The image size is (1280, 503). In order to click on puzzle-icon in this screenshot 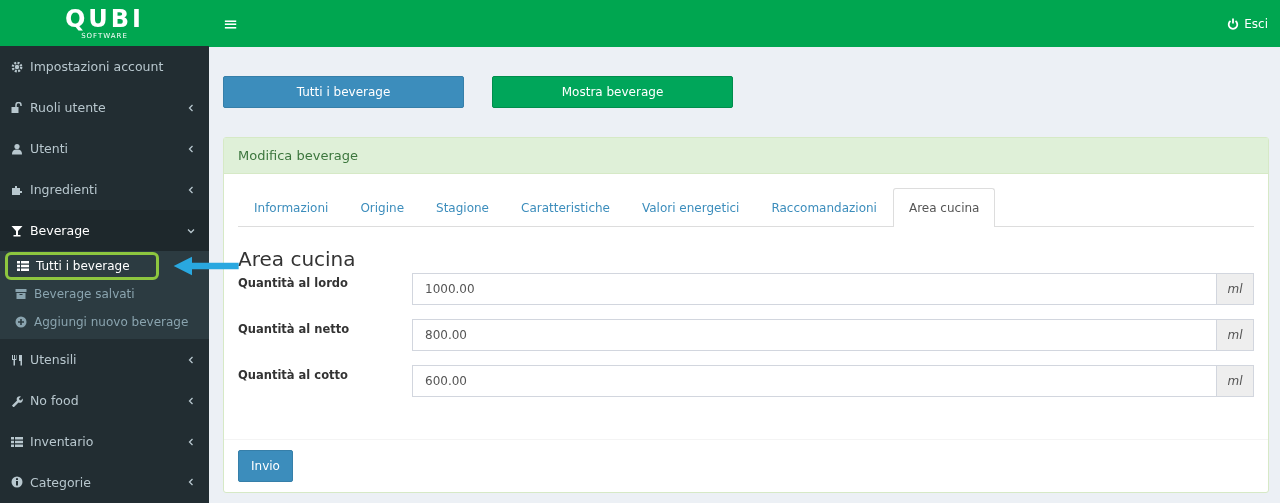, I will do `click(17, 189)`.